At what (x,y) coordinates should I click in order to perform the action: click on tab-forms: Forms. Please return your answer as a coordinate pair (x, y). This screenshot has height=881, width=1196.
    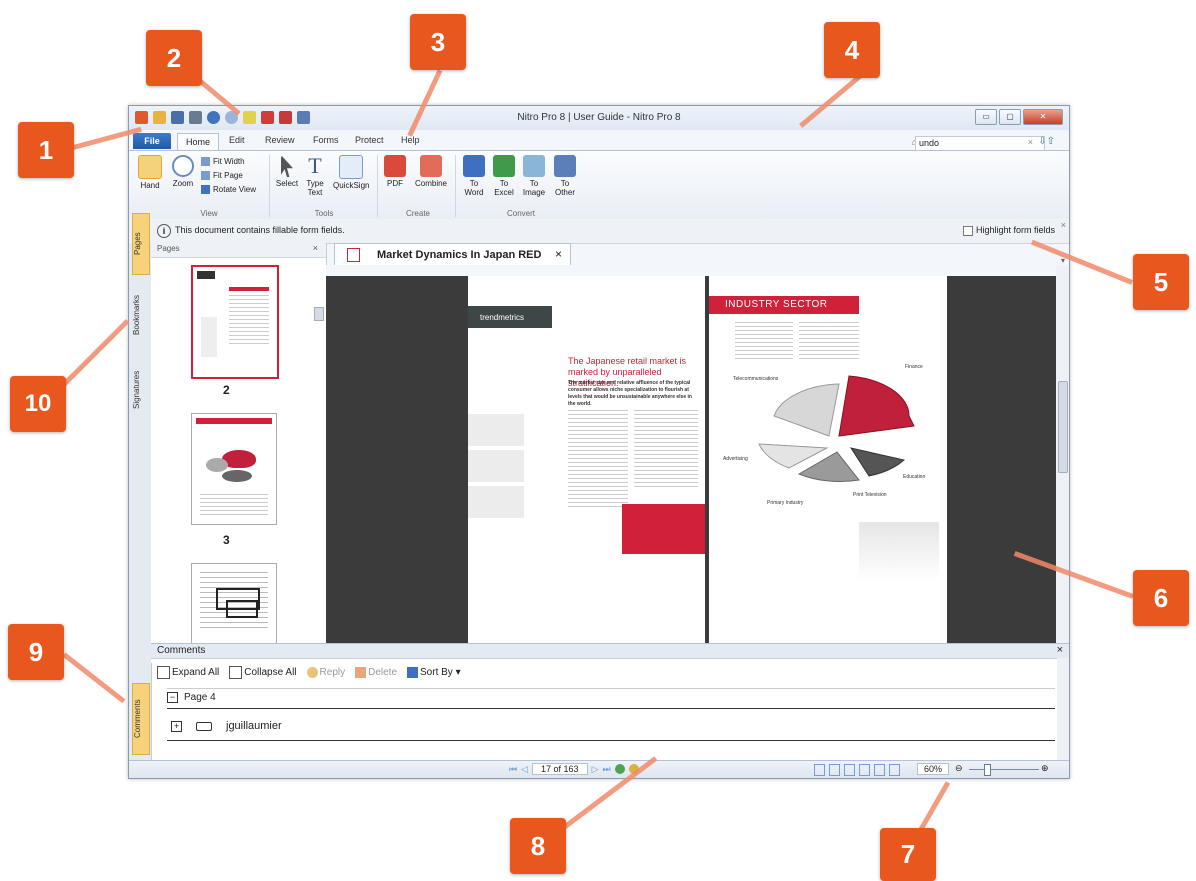
    Looking at the image, I should click on (326, 140).